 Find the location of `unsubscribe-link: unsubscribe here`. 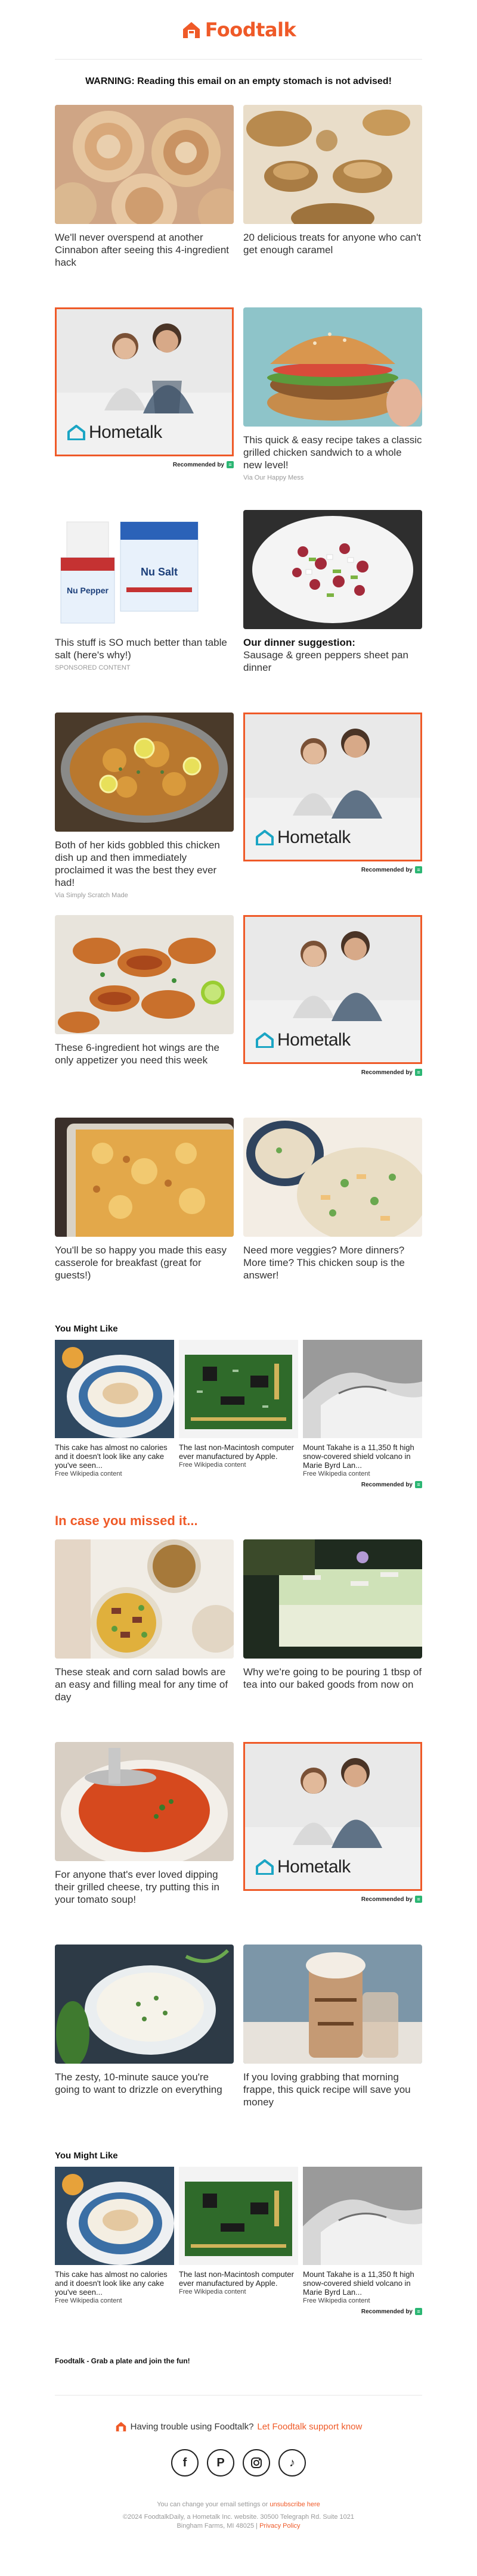

unsubscribe-link: unsubscribe here is located at coordinates (295, 2504).